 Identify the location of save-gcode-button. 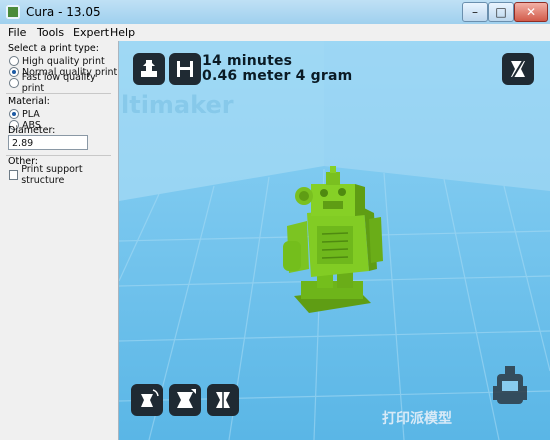
(185, 69).